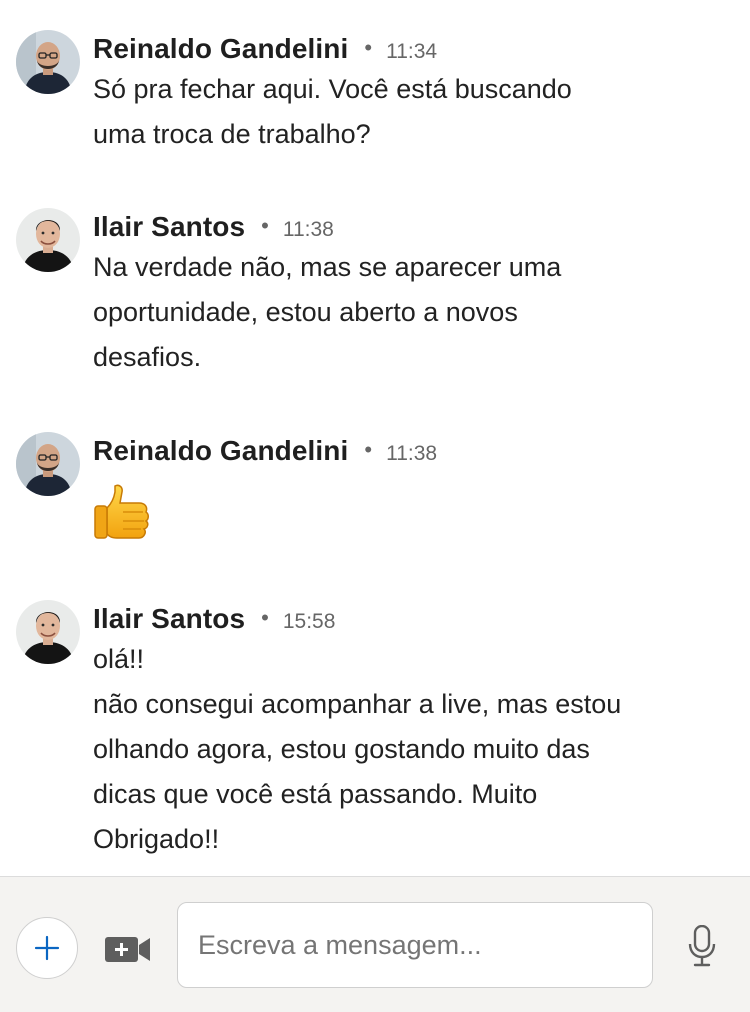 This screenshot has height=1012, width=750. I want to click on thumbs-up-icon, so click(125, 510).